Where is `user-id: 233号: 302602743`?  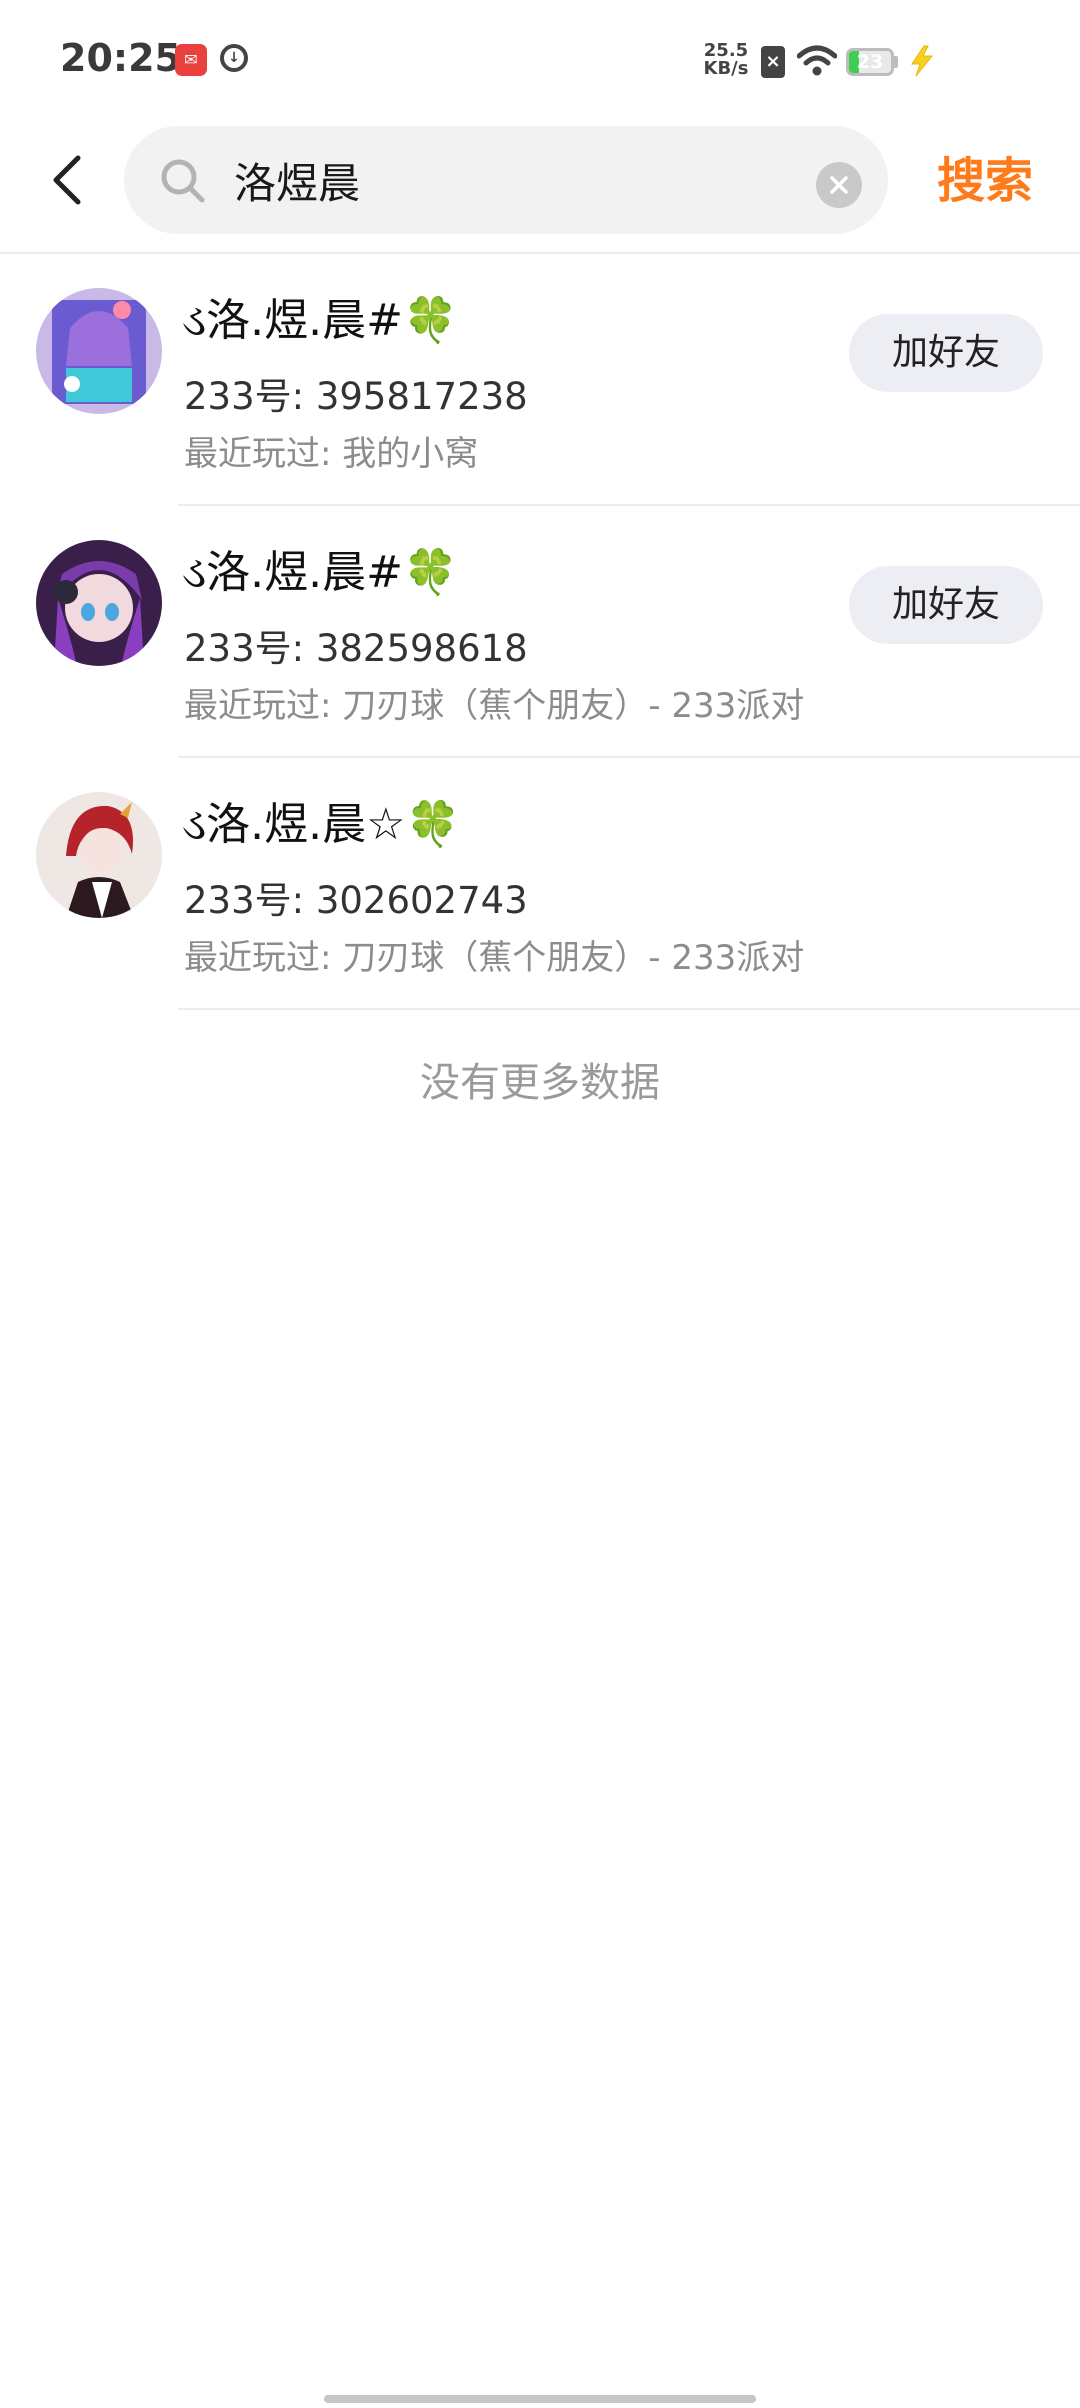
user-id: 233号: 302602743 is located at coordinates (356, 900).